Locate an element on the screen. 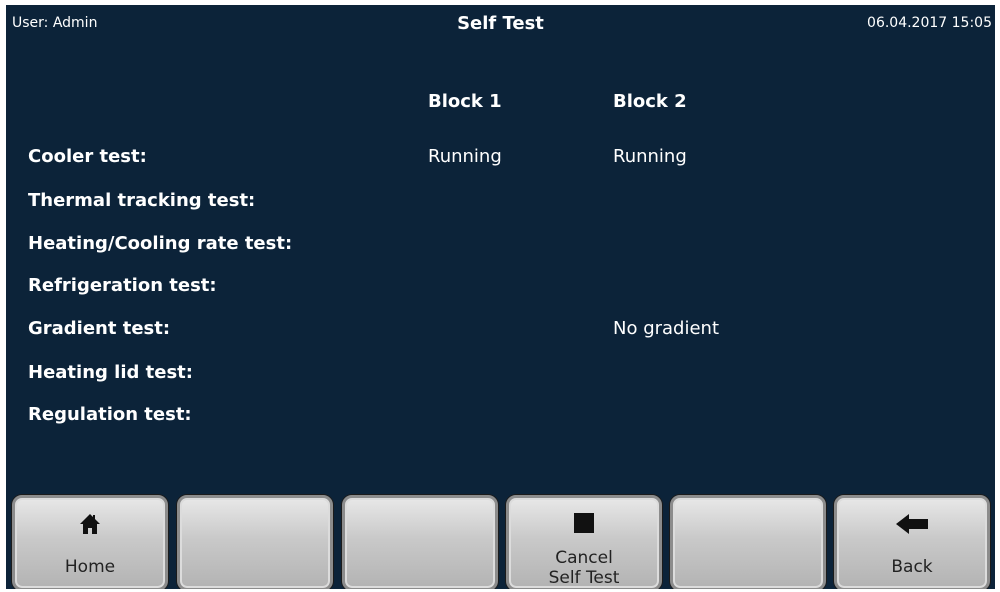  cooler-test-block-2-status: Running is located at coordinates (650, 156).